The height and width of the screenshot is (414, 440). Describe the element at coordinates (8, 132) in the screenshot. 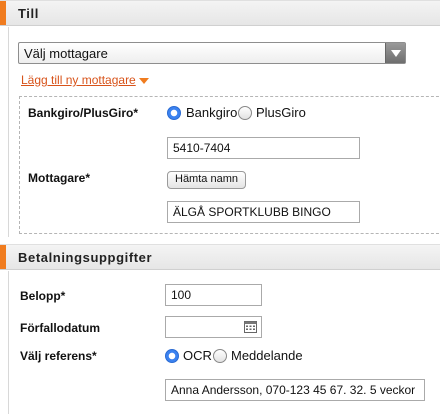

I see `till-section-border` at that location.